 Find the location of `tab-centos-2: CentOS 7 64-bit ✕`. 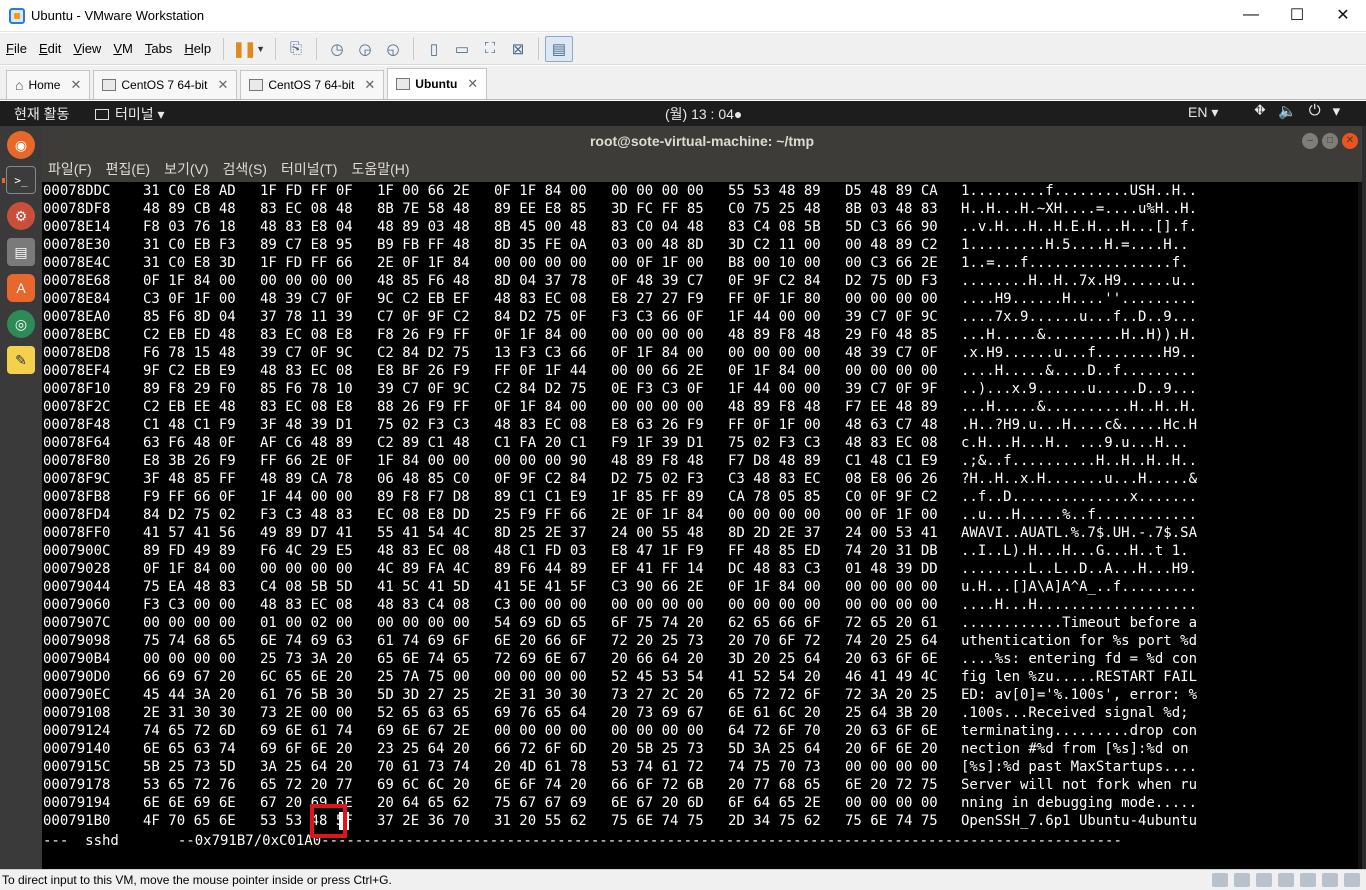

tab-centos-2: CentOS 7 64-bit ✕ is located at coordinates (312, 84).